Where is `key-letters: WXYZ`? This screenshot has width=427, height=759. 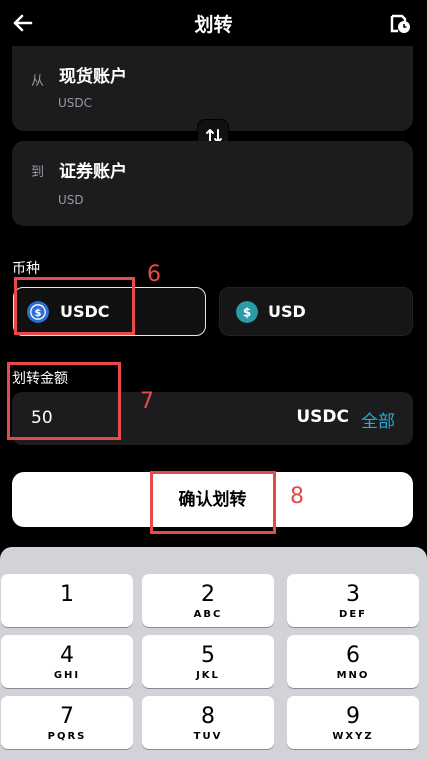
key-letters: WXYZ is located at coordinates (353, 736).